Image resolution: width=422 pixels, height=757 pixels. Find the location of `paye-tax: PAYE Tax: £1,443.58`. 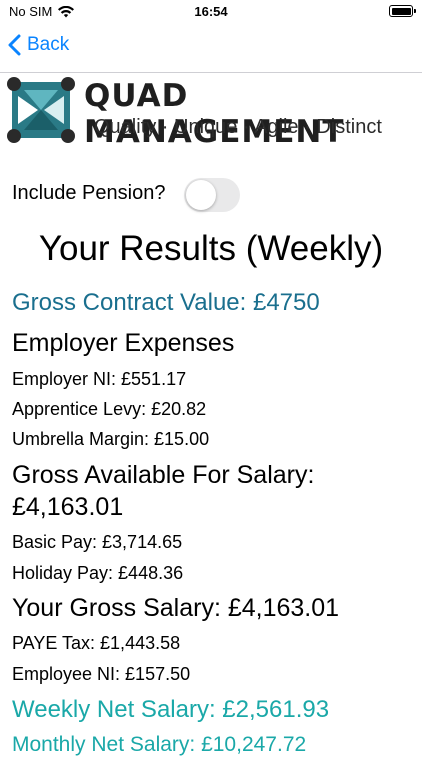

paye-tax: PAYE Tax: £1,443.58 is located at coordinates (96, 643).